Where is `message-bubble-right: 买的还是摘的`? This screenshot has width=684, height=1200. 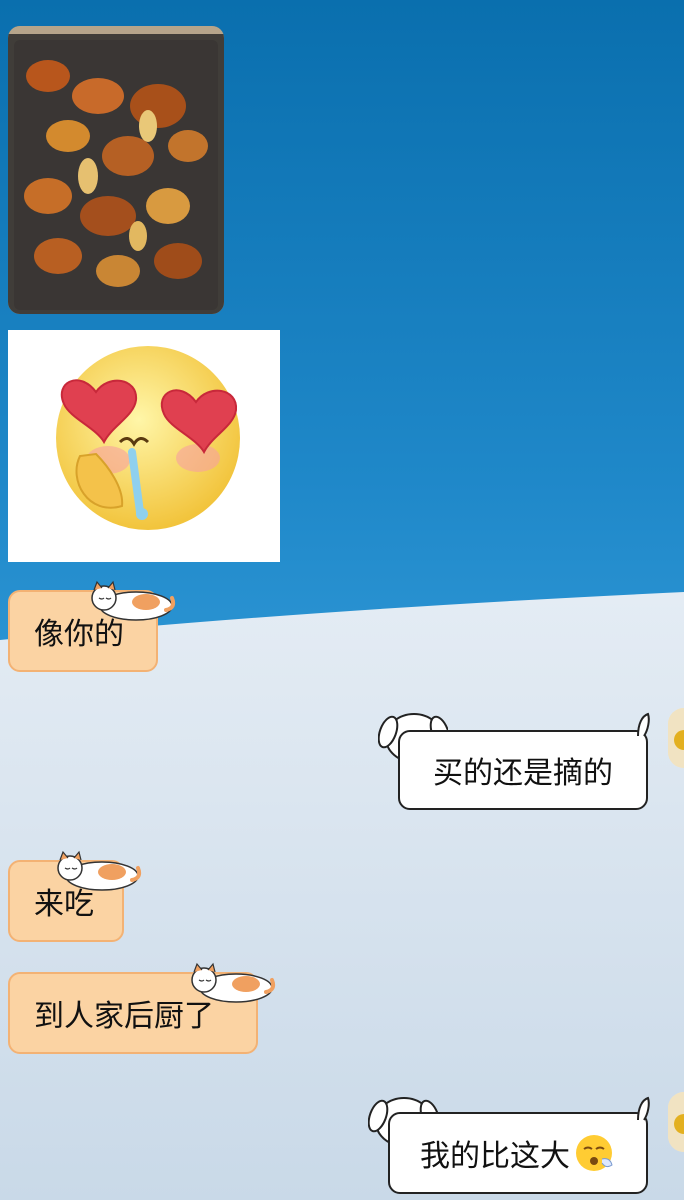
message-bubble-right: 买的还是摘的 is located at coordinates (523, 770).